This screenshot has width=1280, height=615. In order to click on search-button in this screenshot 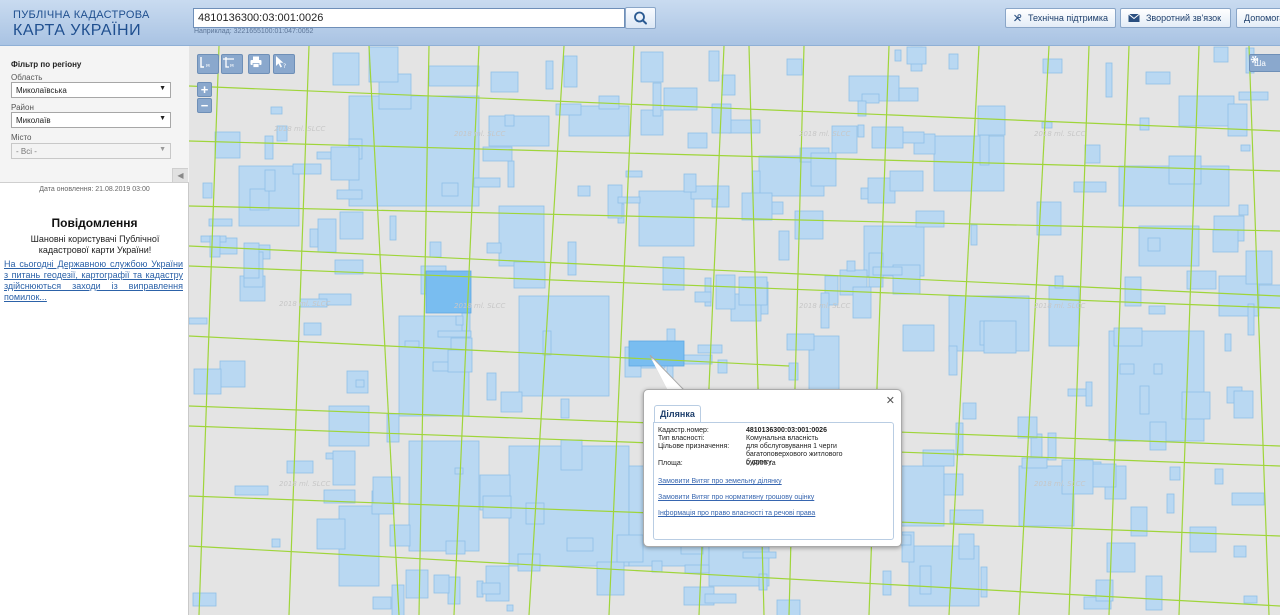, I will do `click(640, 18)`.